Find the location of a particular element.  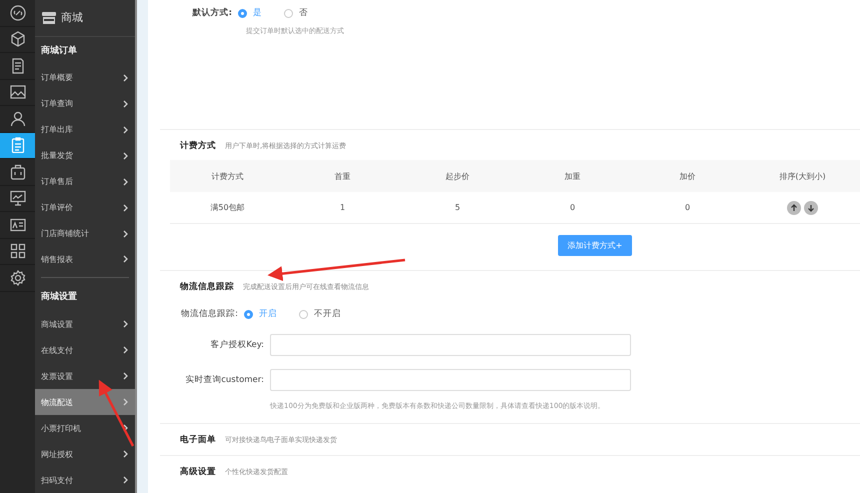

cube-icon is located at coordinates (18, 39).